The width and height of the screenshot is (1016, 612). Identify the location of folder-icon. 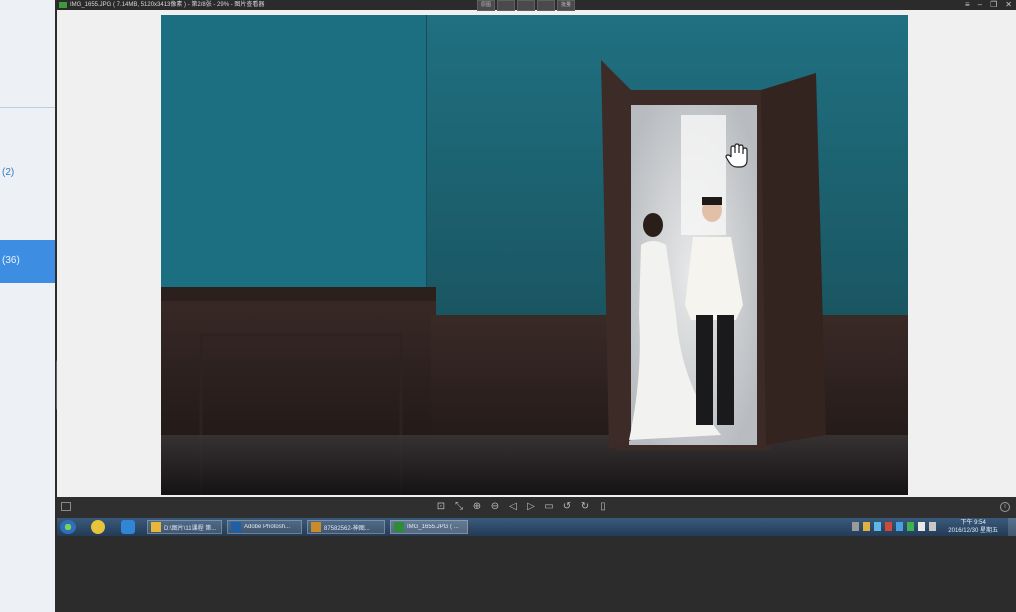
(156, 527).